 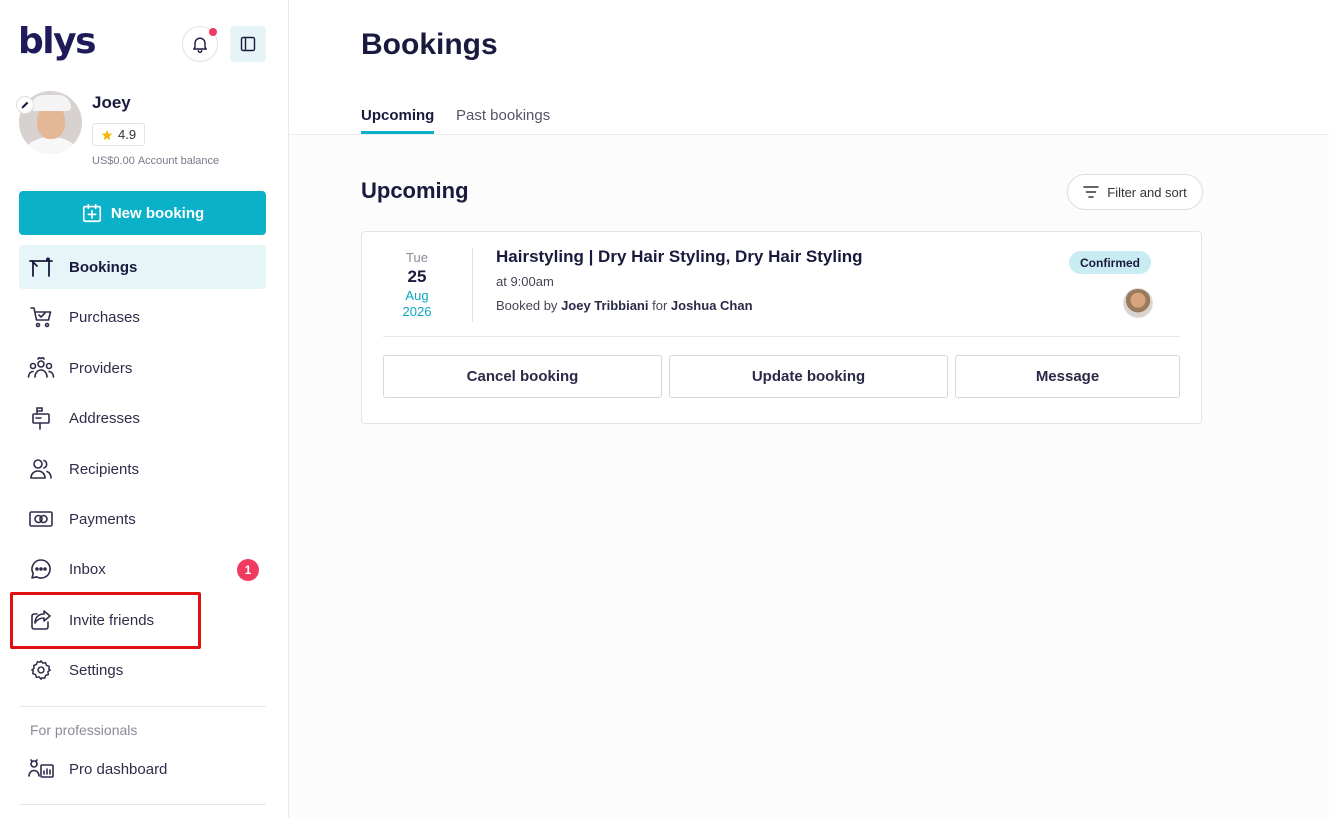 I want to click on notification-dot, so click(x=213, y=32).